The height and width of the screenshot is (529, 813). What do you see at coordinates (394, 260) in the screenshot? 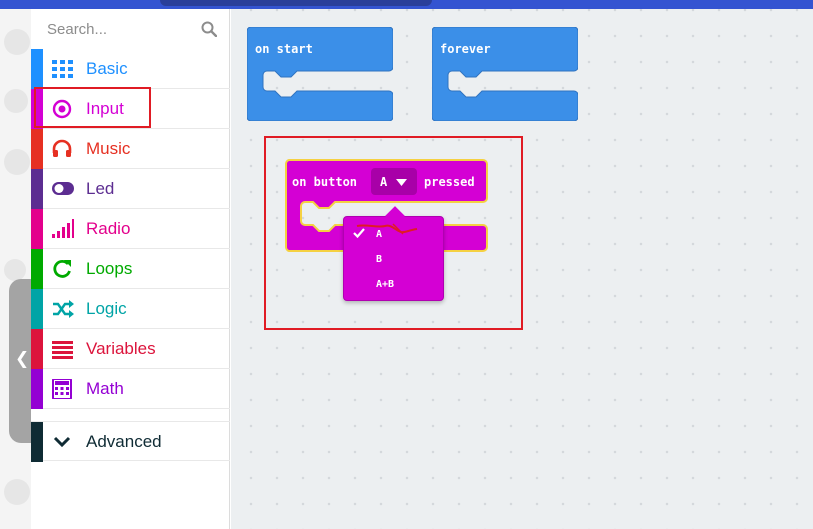
I see `dropdown-option-b: B` at bounding box center [394, 260].